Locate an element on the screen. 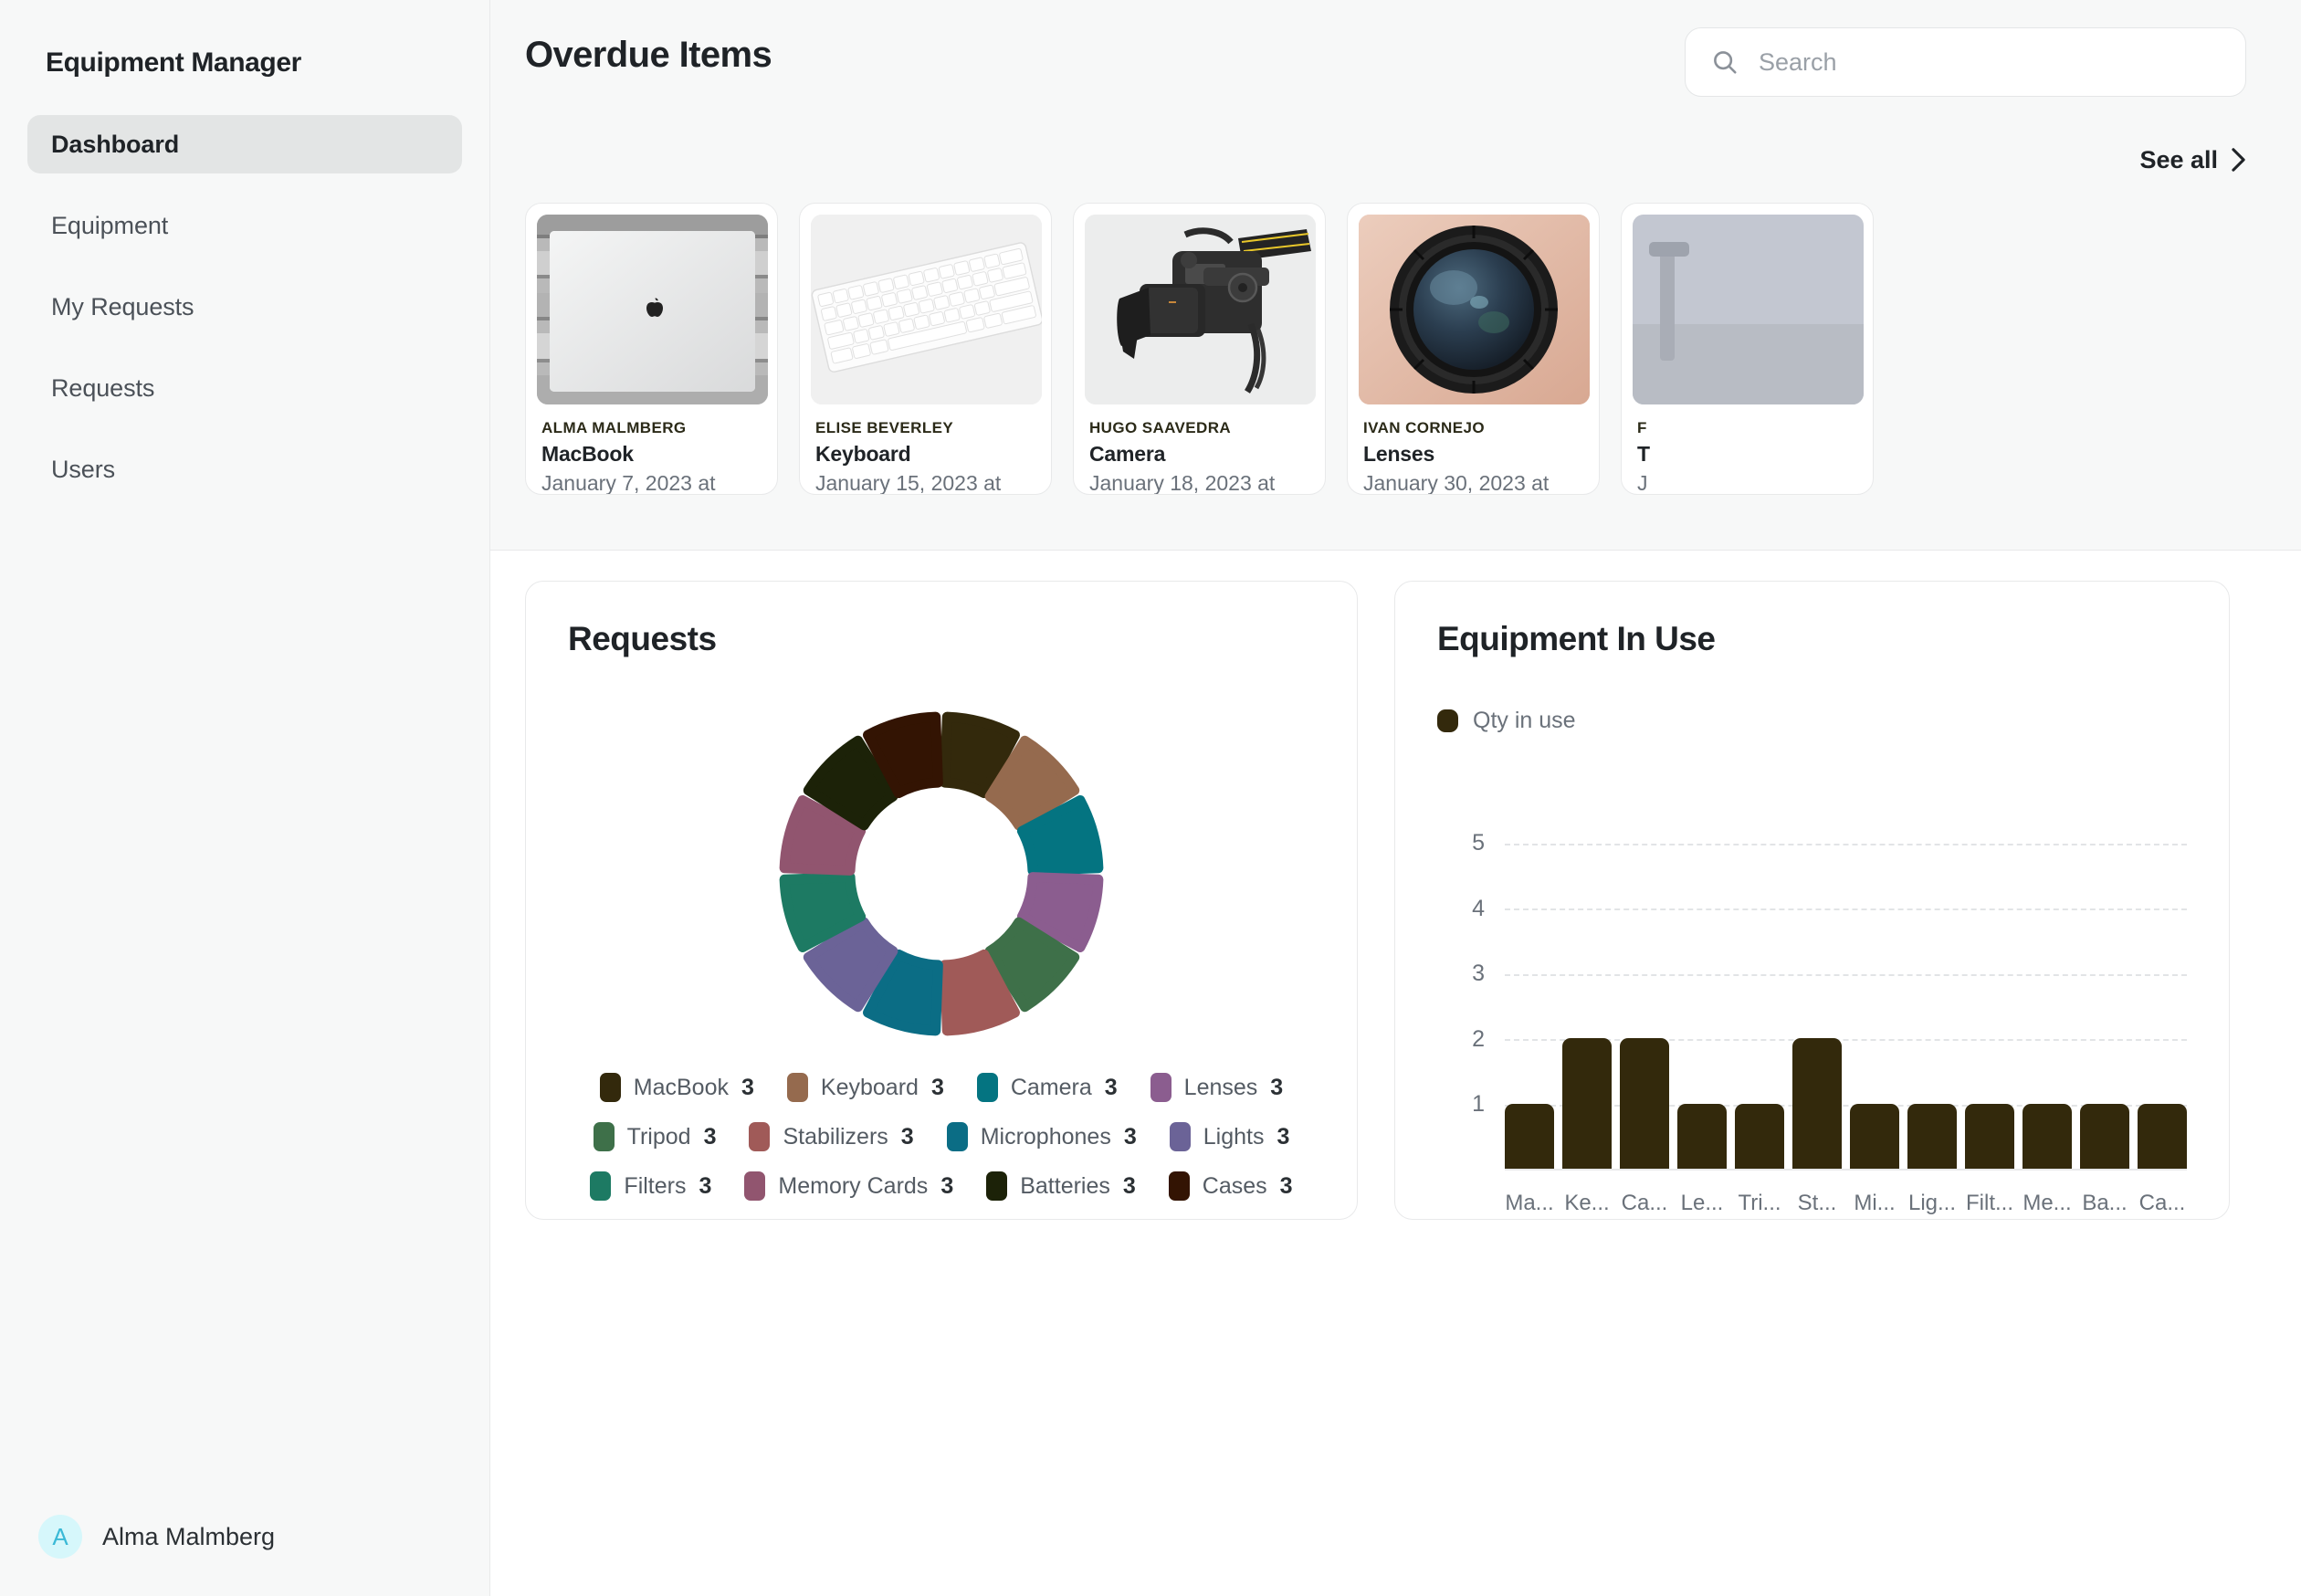 The width and height of the screenshot is (2301, 1596). y-axis-tick: 1 is located at coordinates (1478, 1104).